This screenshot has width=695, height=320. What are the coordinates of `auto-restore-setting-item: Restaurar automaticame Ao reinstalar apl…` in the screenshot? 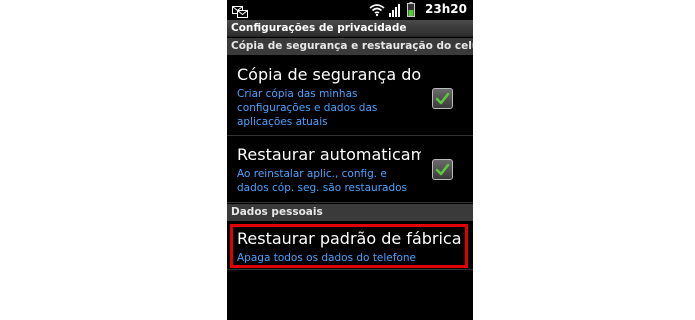 It's located at (350, 170).